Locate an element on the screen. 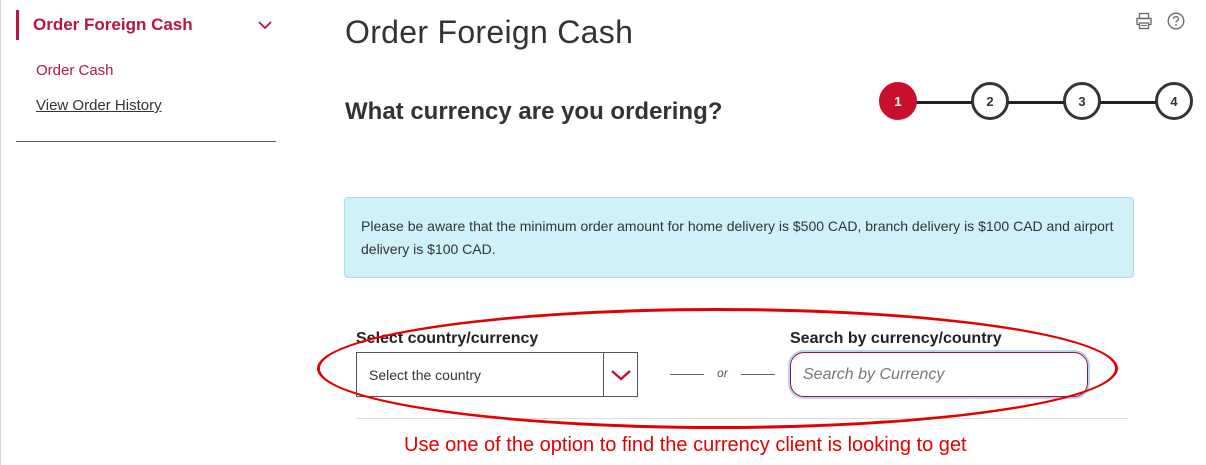 The width and height of the screenshot is (1206, 465). sidebar-section-toggle: Order Foreign Cash is located at coordinates (146, 25).